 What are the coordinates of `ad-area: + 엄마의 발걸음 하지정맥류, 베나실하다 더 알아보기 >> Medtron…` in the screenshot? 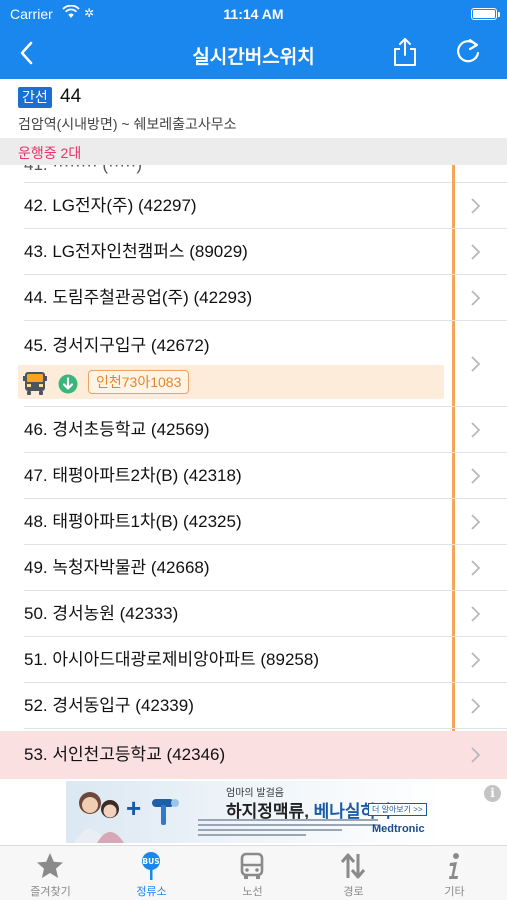 It's located at (253, 812).